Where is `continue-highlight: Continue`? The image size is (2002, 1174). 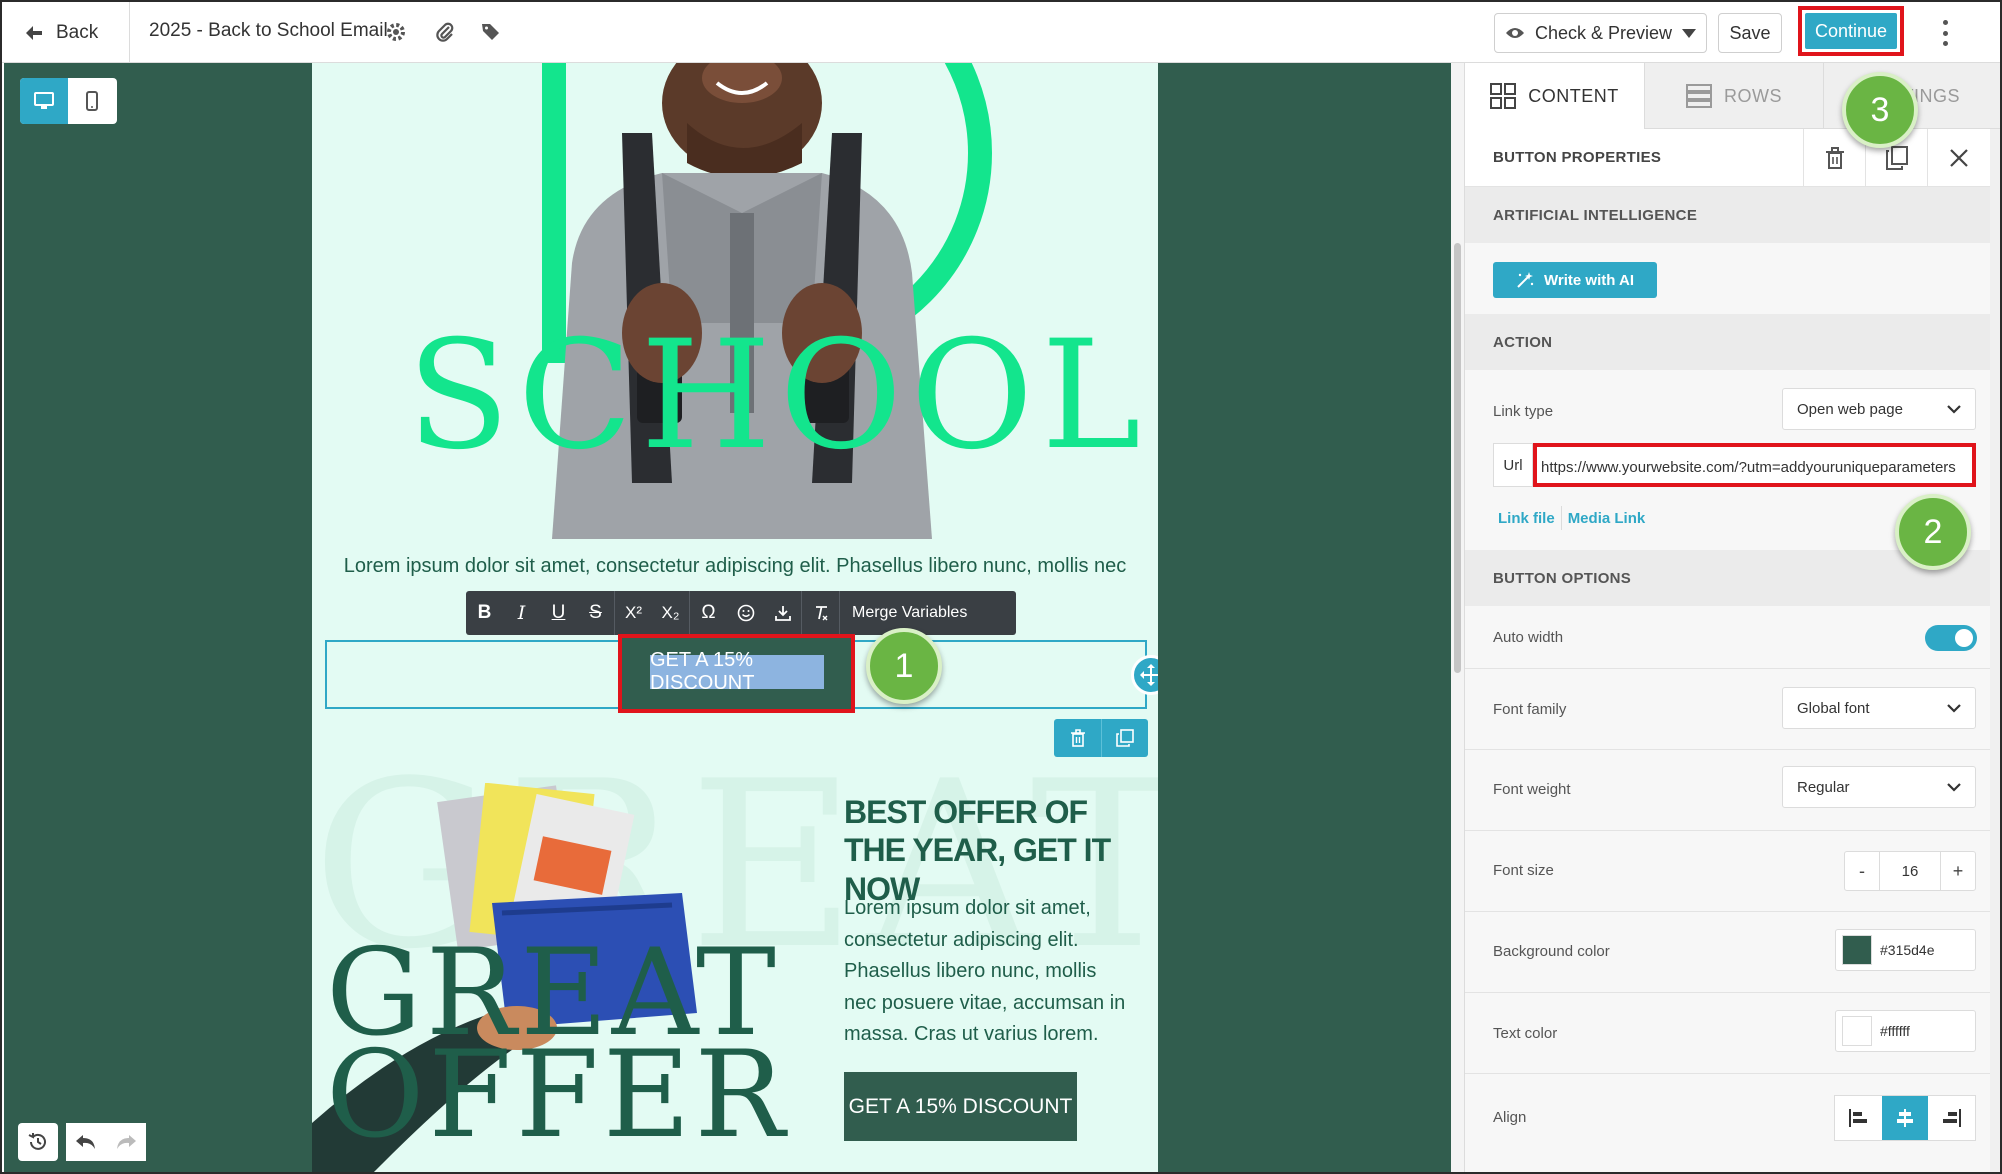
continue-highlight: Continue is located at coordinates (1851, 31).